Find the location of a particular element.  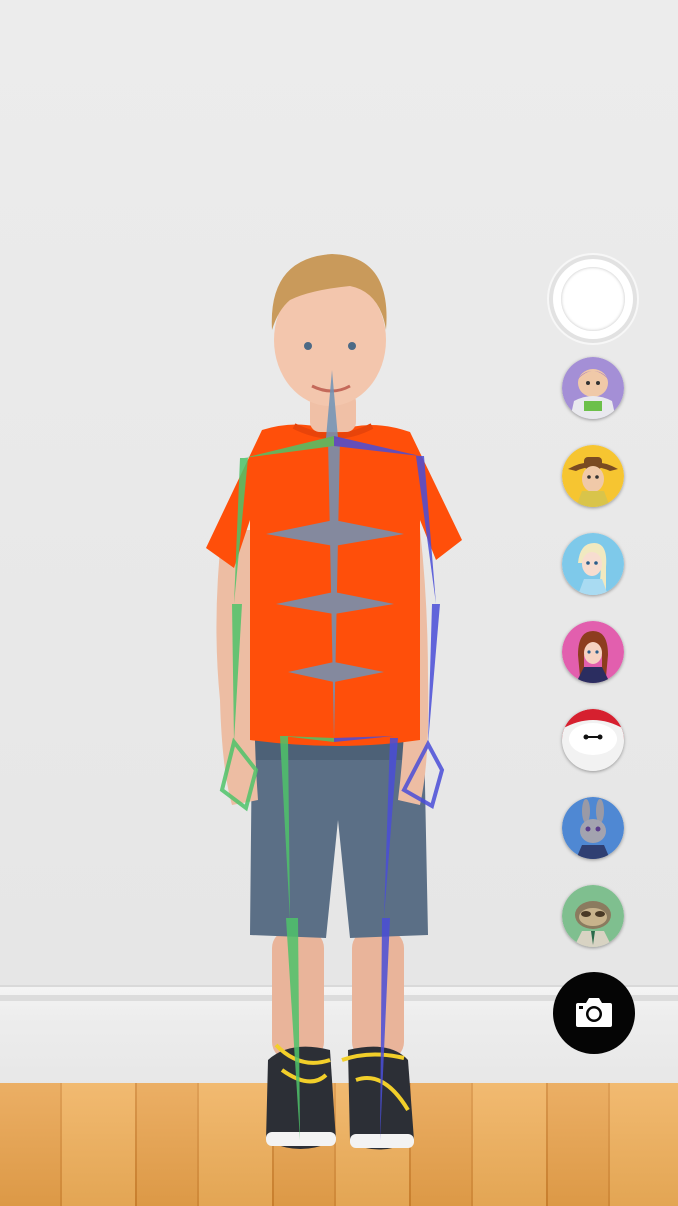

judy-hopps-avatar is located at coordinates (593, 828).